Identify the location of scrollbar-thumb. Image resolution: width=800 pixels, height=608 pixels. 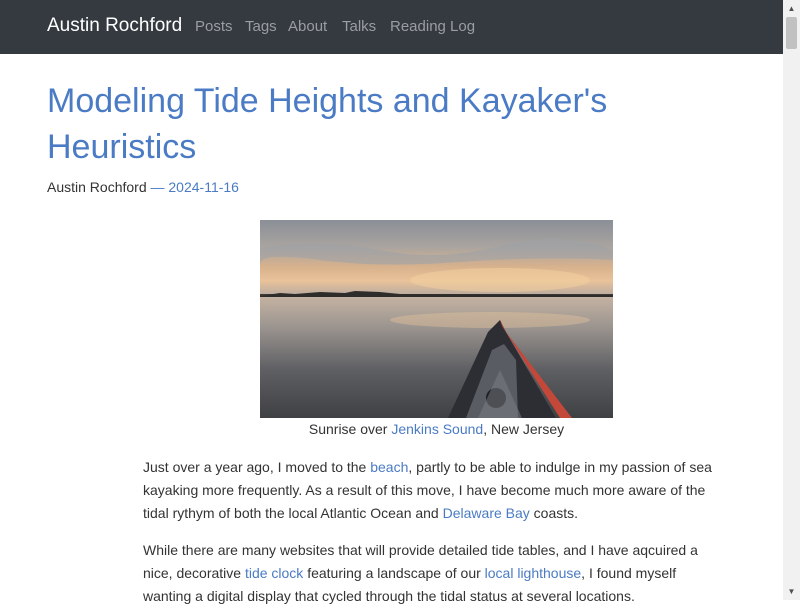
(791, 33).